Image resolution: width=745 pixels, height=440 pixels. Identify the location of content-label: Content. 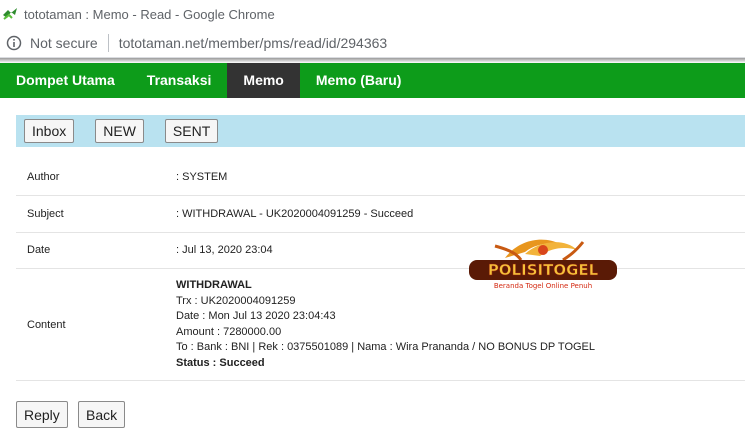
(96, 324).